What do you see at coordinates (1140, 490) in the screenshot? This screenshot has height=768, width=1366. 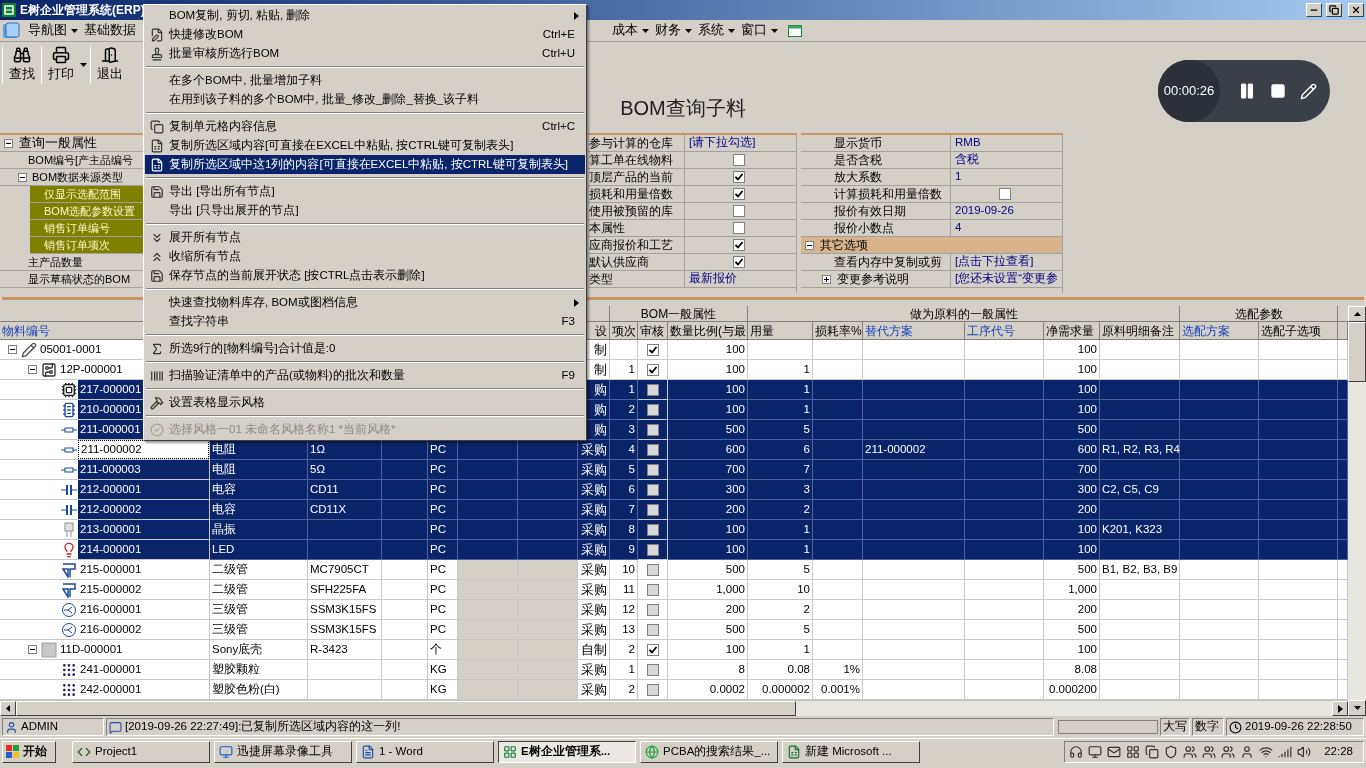 I see `table-cell: C2, C5, C9` at bounding box center [1140, 490].